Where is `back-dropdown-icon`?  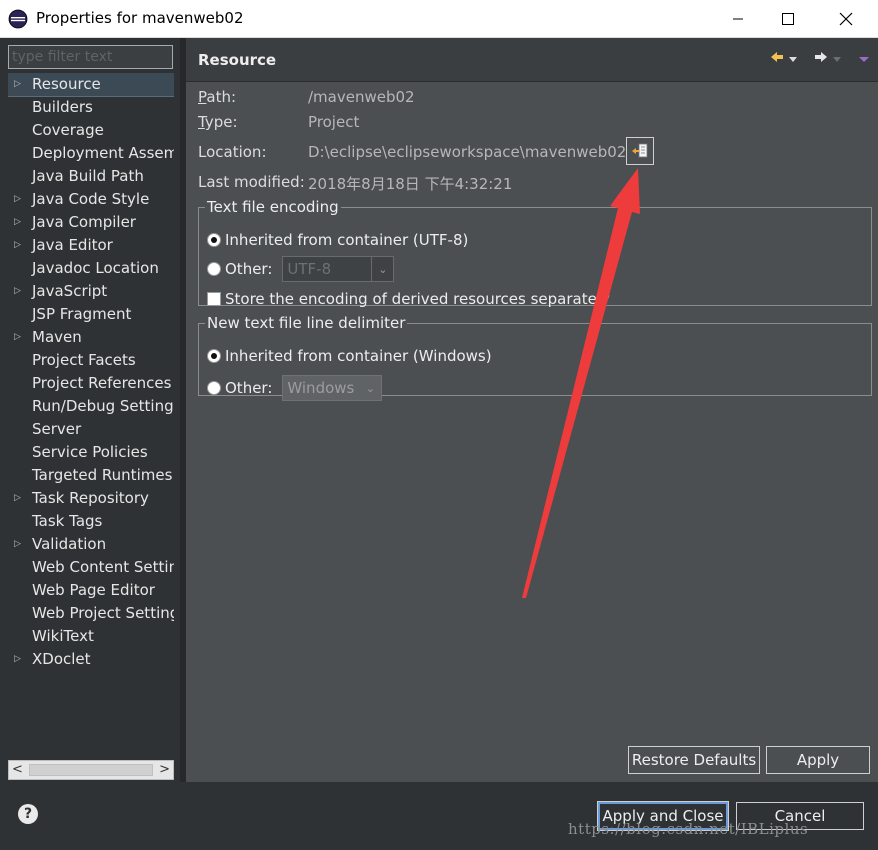
back-dropdown-icon is located at coordinates (793, 58).